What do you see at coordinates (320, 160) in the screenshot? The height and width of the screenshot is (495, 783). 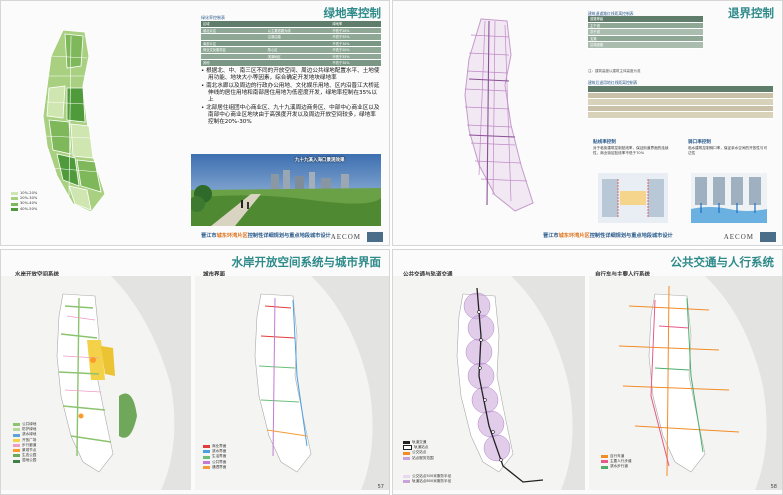 I see `photo-caption: 九十九溪入海口景观效果` at bounding box center [320, 160].